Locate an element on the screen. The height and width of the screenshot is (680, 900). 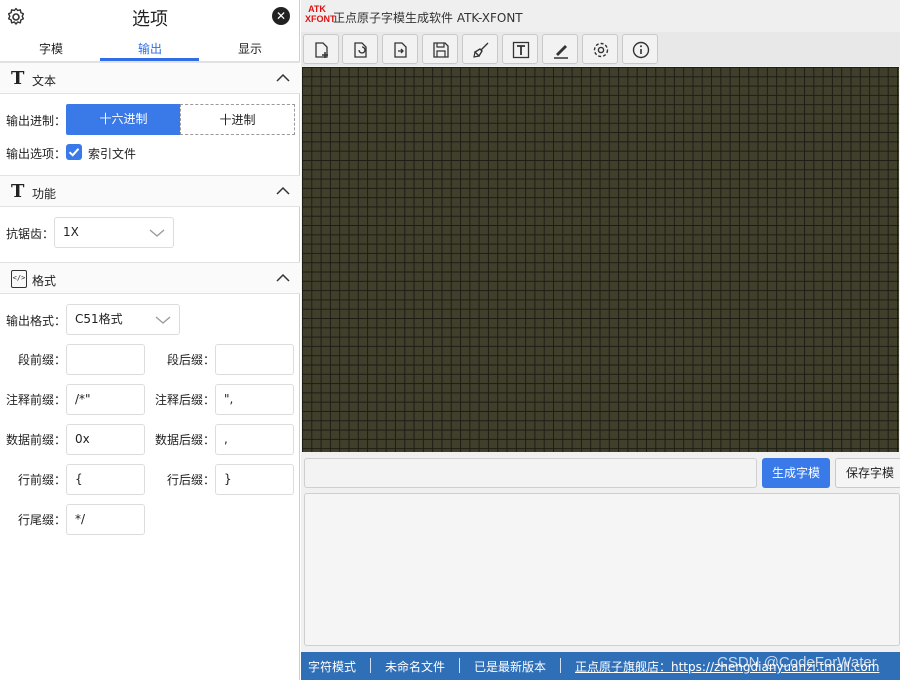
index-file-label: 索引文件 is located at coordinates (112, 154).